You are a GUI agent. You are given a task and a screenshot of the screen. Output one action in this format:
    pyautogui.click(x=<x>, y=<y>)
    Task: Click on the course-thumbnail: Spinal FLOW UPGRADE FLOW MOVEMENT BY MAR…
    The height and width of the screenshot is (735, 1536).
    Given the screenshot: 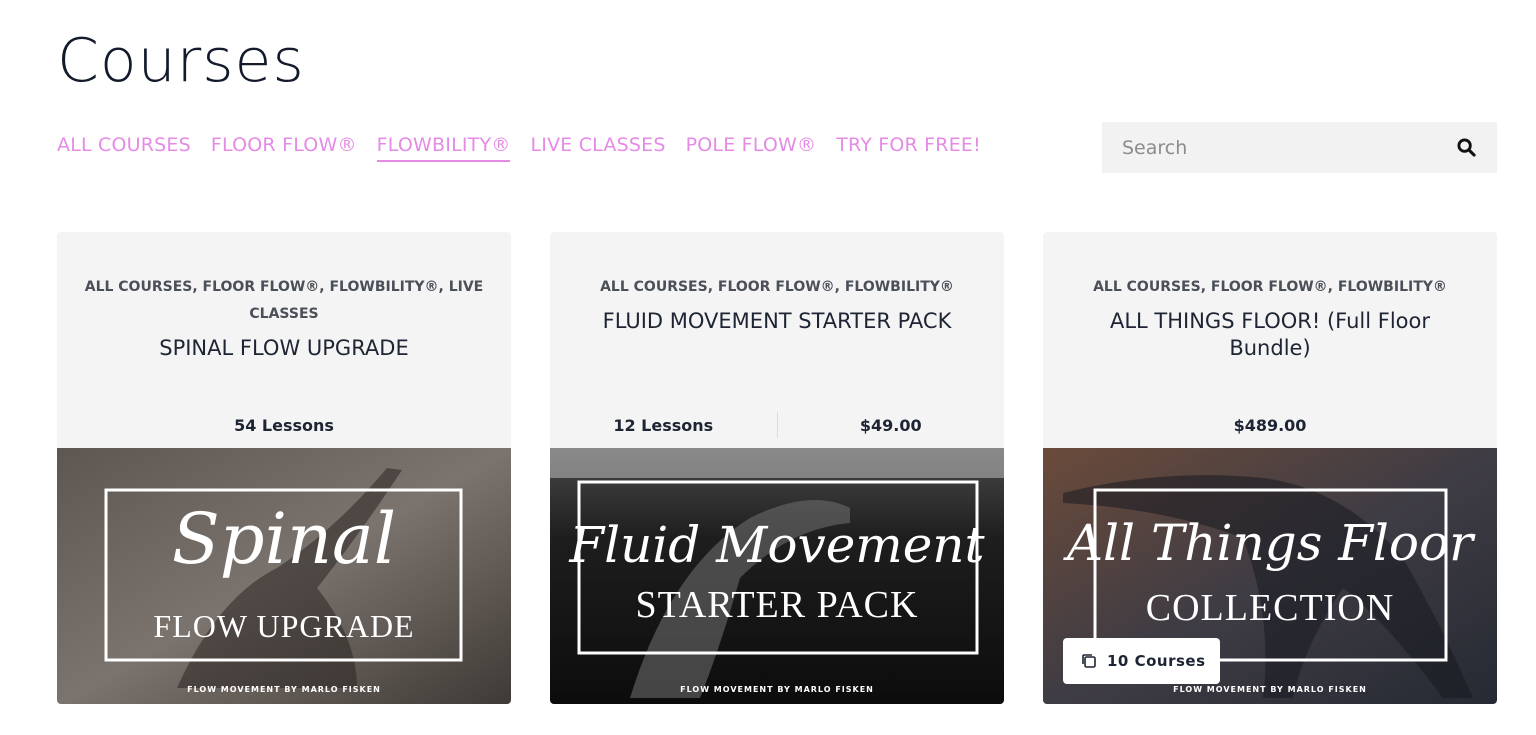 What is the action you would take?
    pyautogui.click(x=284, y=576)
    